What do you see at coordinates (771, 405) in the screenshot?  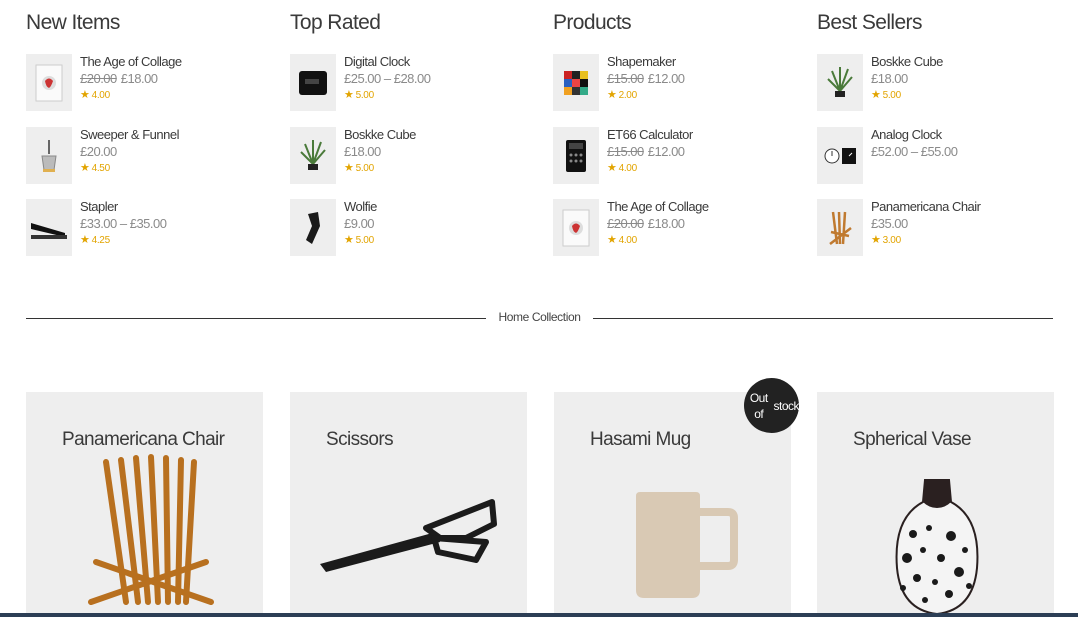 I see `out-of-stock-badge: Out of stock` at bounding box center [771, 405].